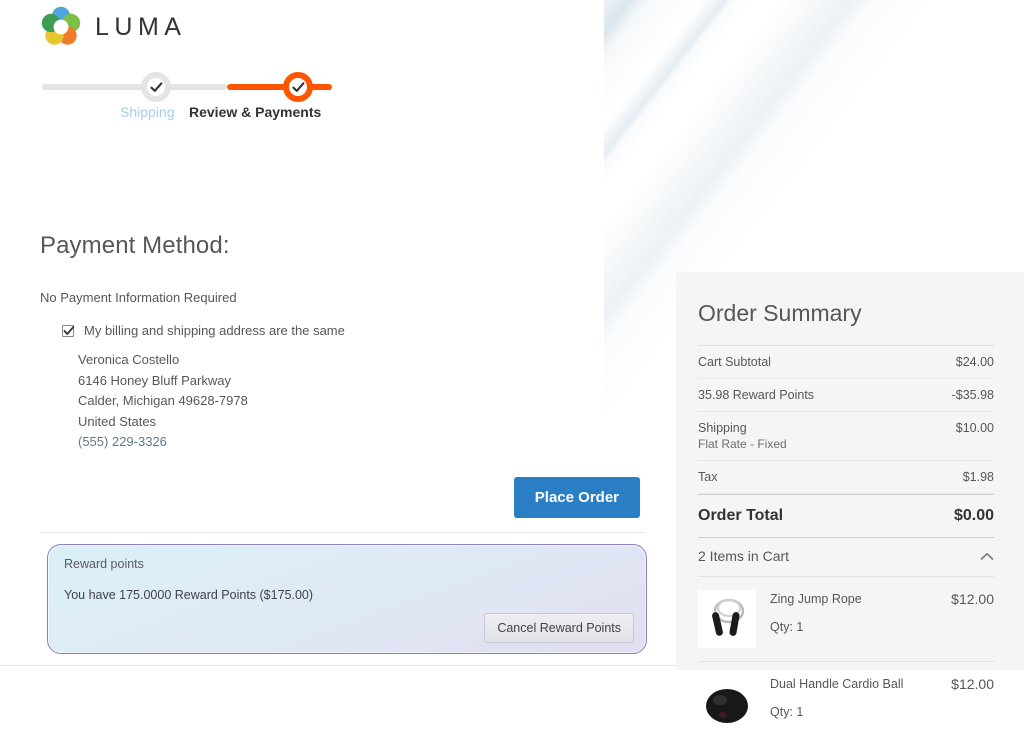 This screenshot has width=1024, height=746. Describe the element at coordinates (836, 684) in the screenshot. I see `item-name: Dual Handle Cardio Ball` at that location.